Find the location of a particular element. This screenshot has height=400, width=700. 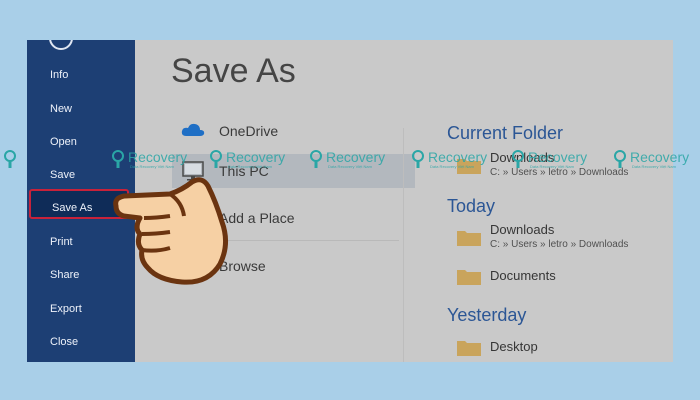

location-label: OneDrive is located at coordinates (249, 131).